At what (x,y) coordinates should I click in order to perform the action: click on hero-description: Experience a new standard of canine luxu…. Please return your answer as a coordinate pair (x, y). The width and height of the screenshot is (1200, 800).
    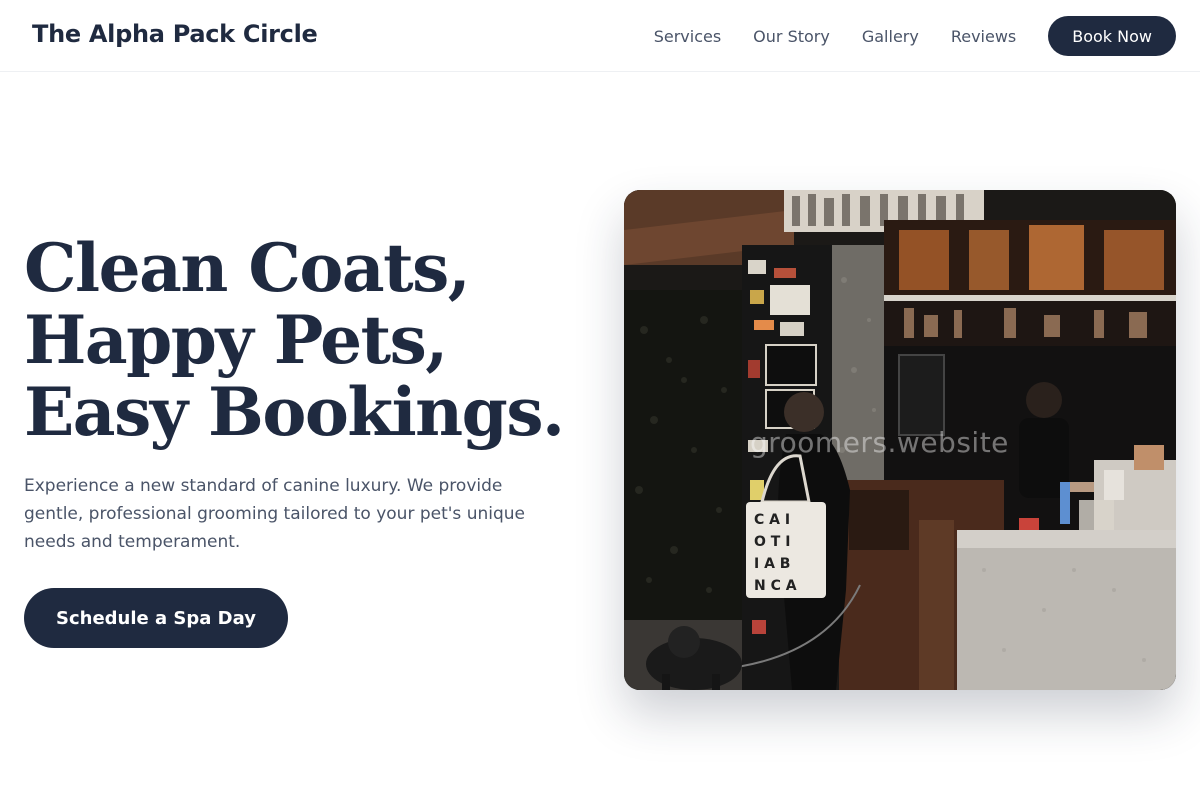
    Looking at the image, I should click on (274, 514).